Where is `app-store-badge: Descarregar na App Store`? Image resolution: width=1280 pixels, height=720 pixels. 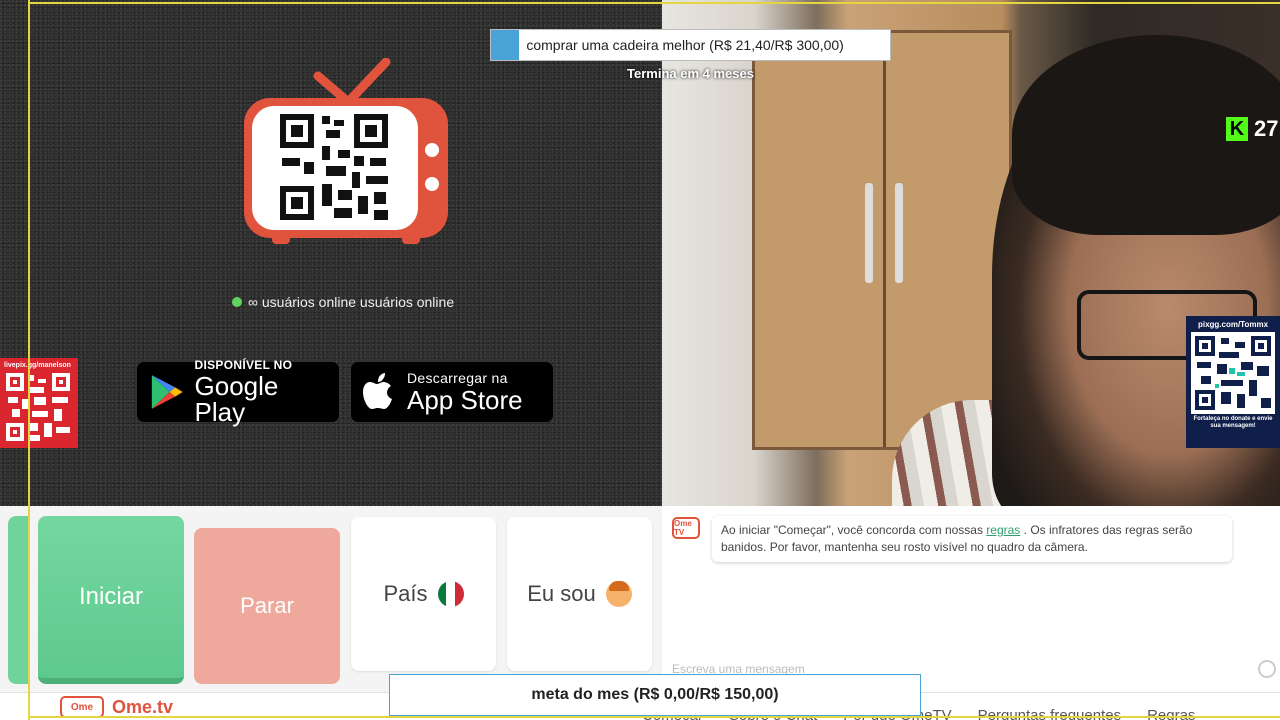 app-store-badge: Descarregar na App Store is located at coordinates (452, 392).